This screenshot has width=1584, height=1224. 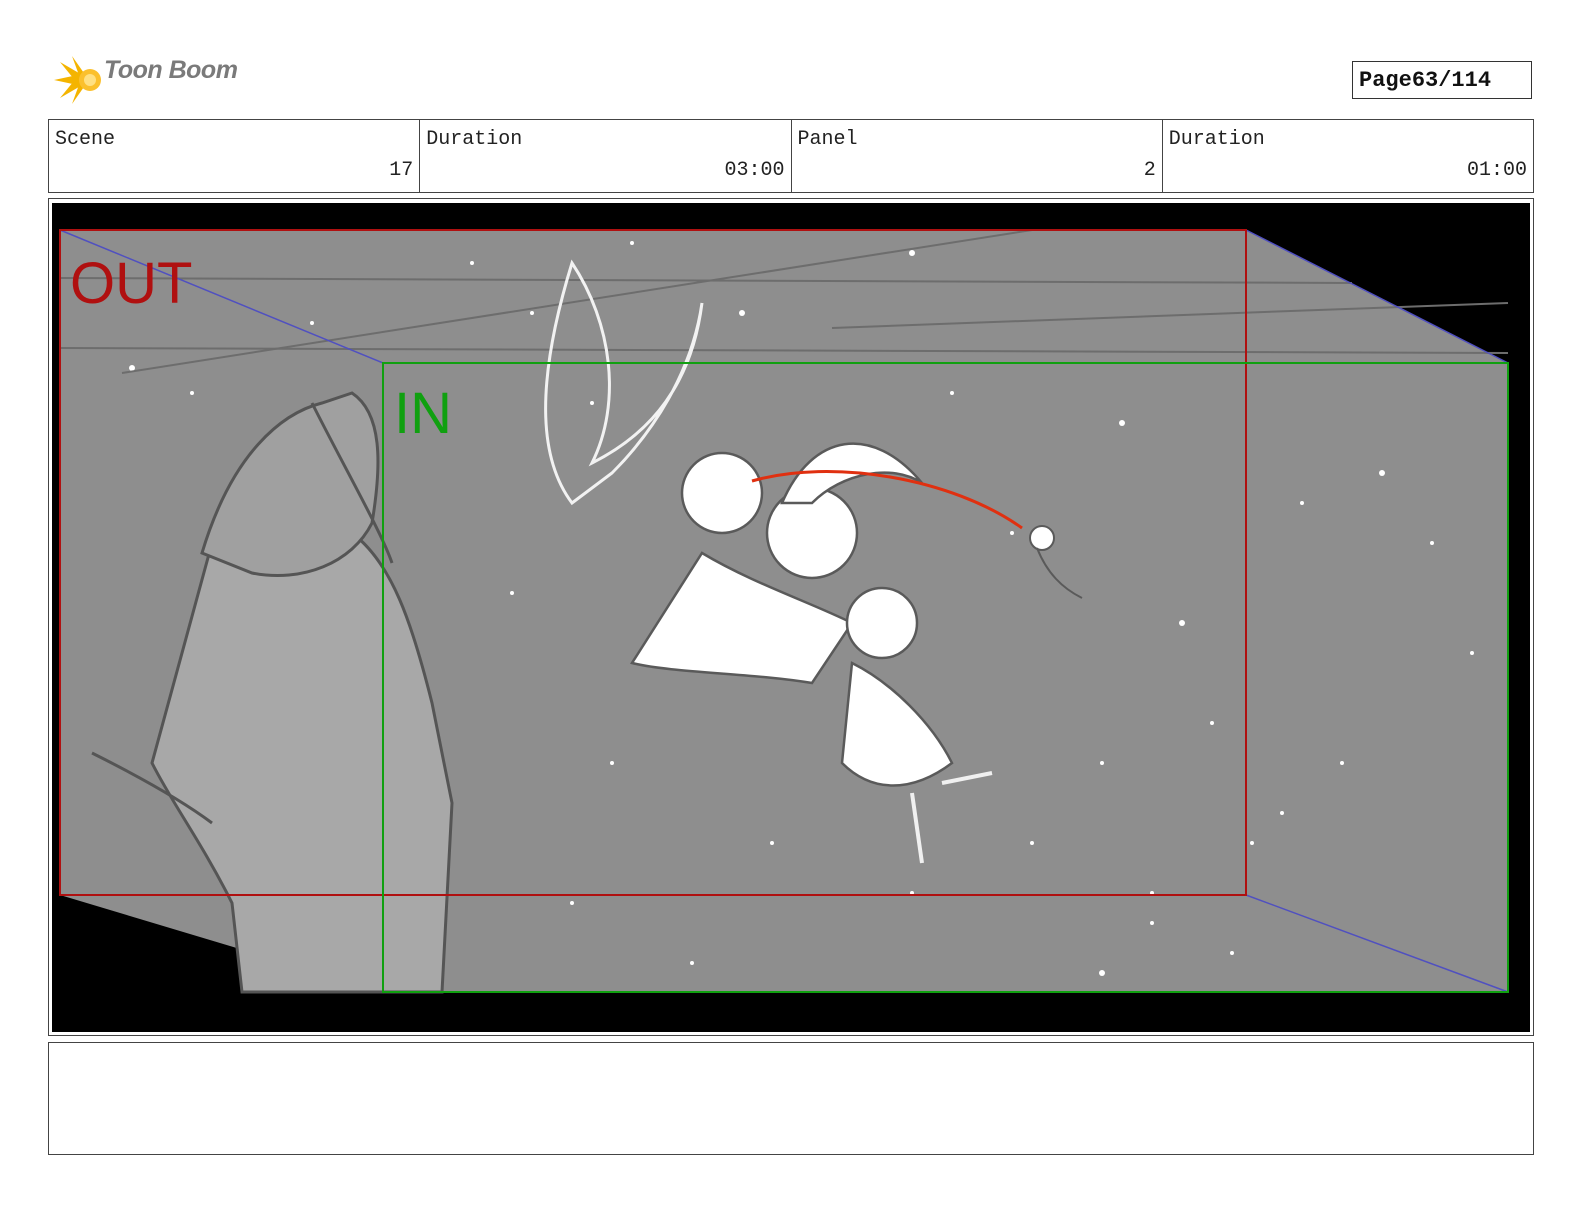 What do you see at coordinates (791, 1098) in the screenshot?
I see `panel-notes-box` at bounding box center [791, 1098].